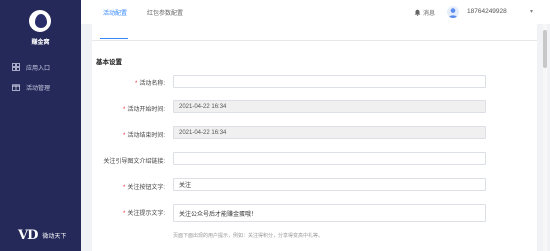 This screenshot has width=550, height=251. I want to click on follow-tip-hint: 页面下面出现的用户提示，例如：关注得积分，分享得变高中礼等。, so click(248, 236).